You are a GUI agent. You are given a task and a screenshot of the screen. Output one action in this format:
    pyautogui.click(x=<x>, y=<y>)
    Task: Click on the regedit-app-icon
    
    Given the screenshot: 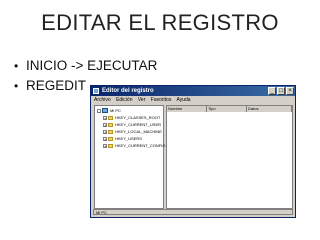 What is the action you would take?
    pyautogui.click(x=96, y=91)
    